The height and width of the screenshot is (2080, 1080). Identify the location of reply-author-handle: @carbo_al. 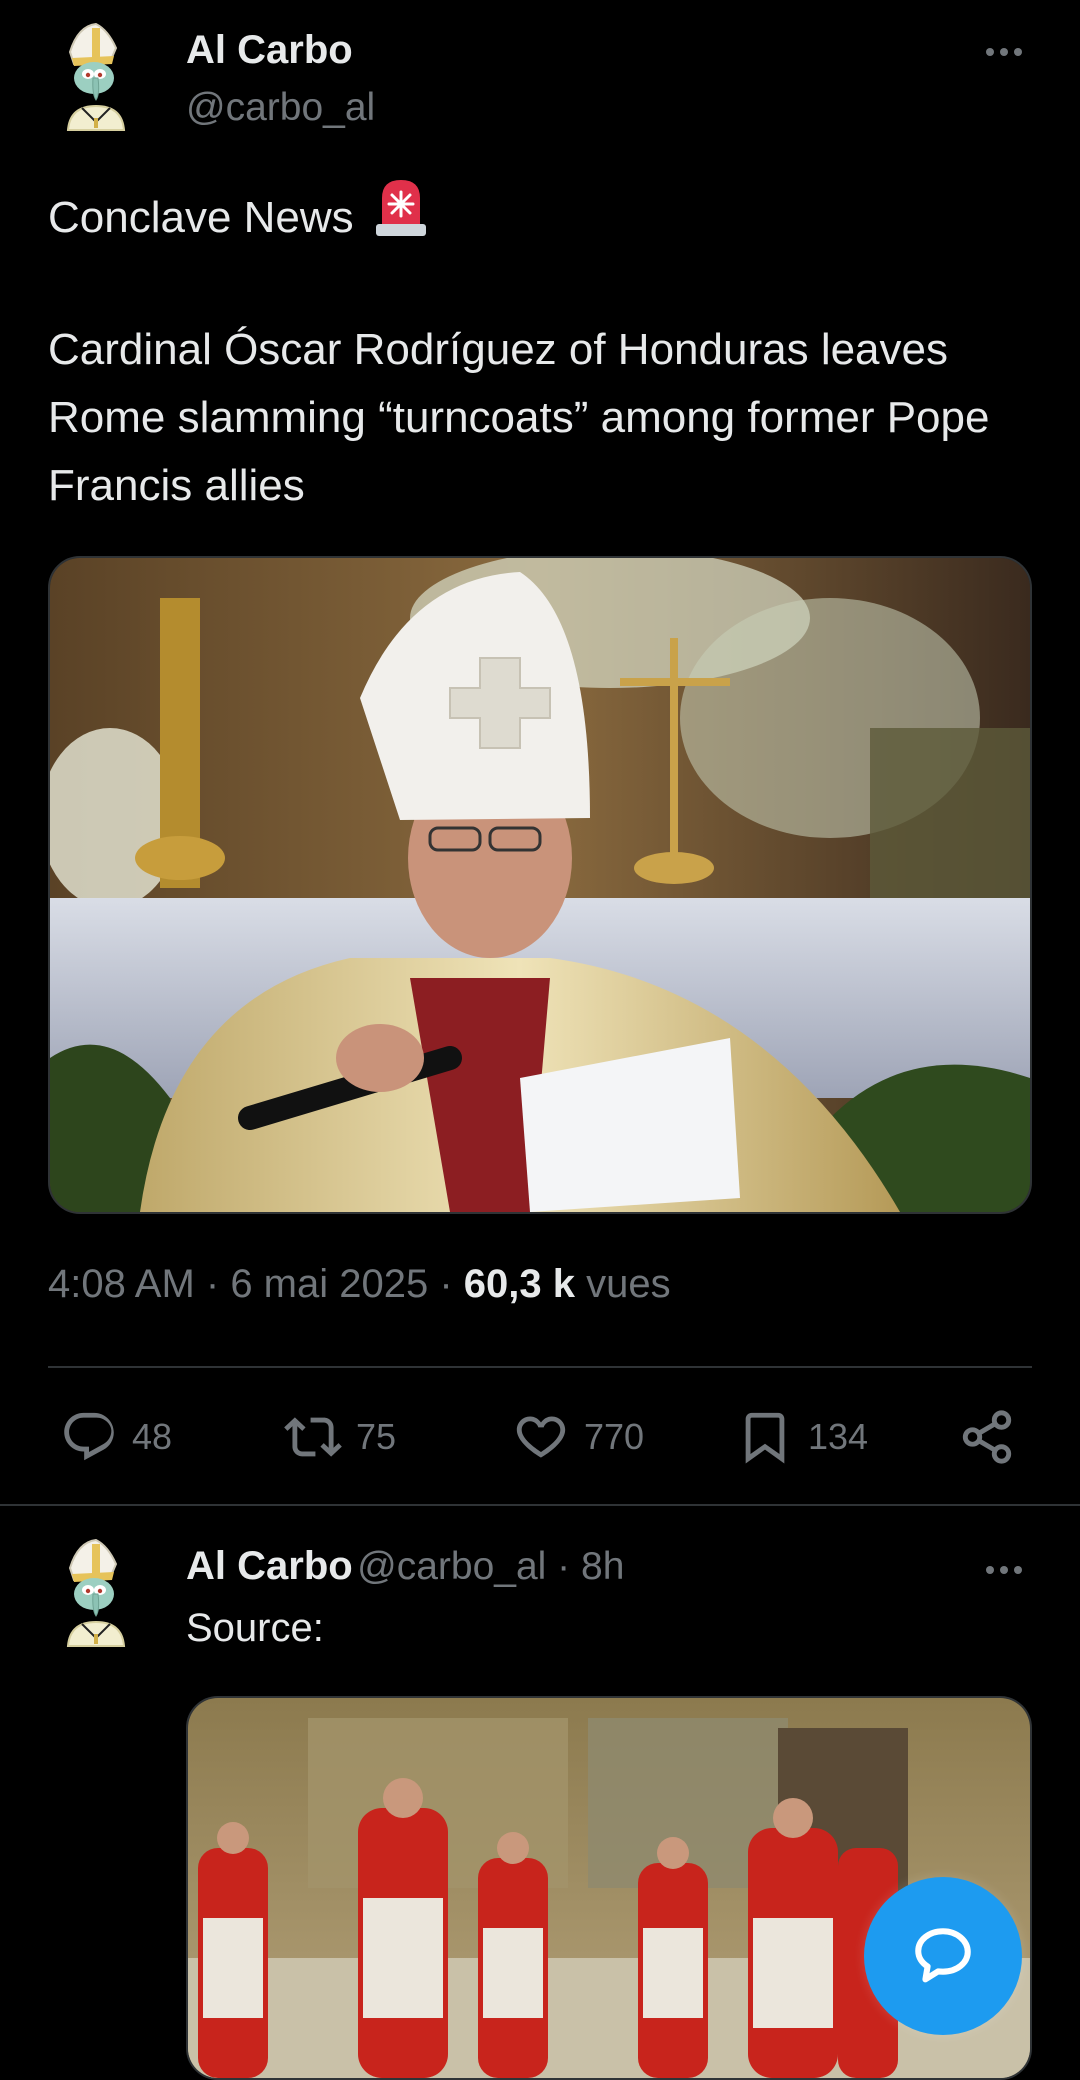
(451, 1566).